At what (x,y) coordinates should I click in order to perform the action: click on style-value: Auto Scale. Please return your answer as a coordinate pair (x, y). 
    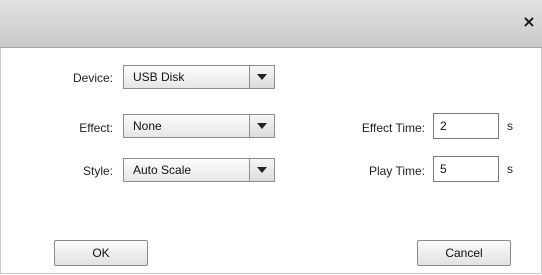
    Looking at the image, I should click on (162, 170).